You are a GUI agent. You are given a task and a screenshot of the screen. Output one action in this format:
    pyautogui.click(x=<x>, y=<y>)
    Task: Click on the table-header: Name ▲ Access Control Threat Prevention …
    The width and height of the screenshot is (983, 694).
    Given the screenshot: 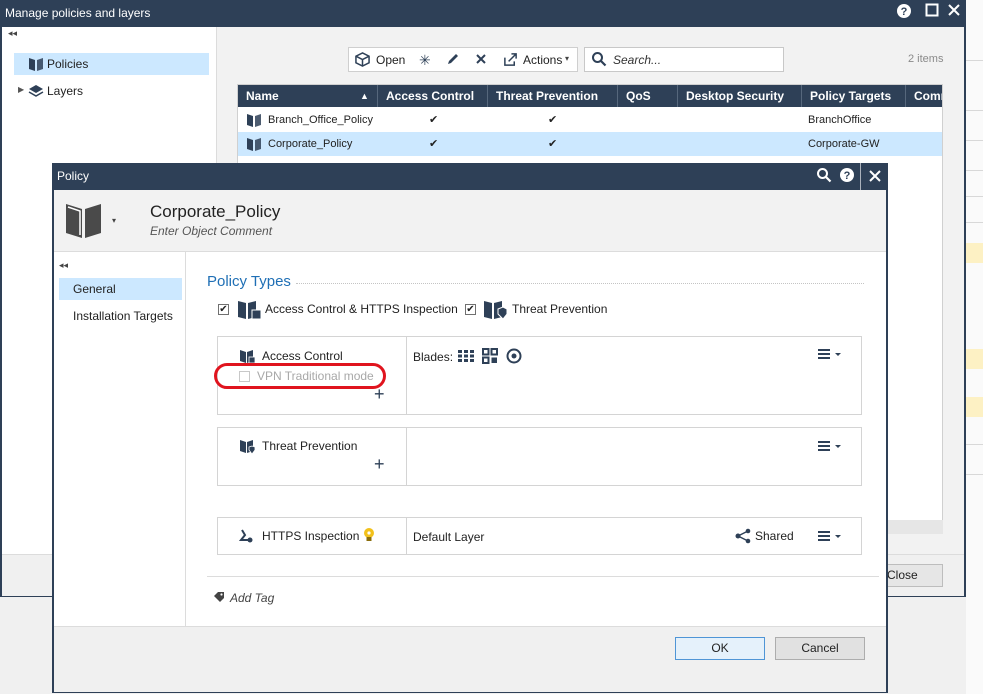 What is the action you would take?
    pyautogui.click(x=590, y=96)
    